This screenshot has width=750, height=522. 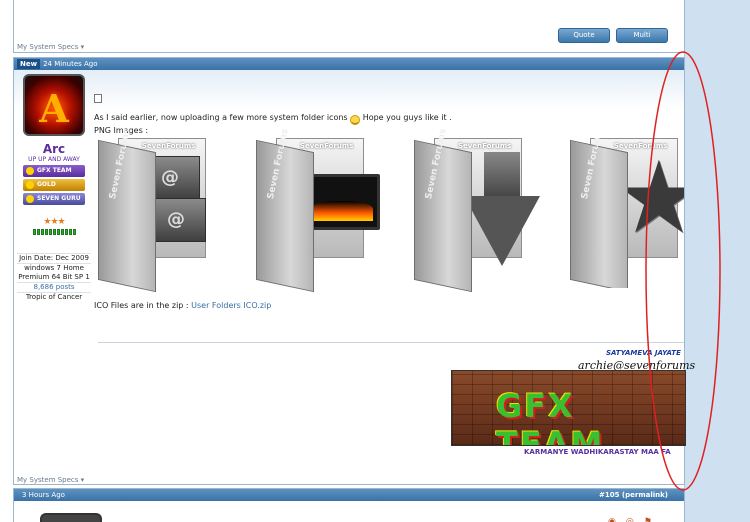 What do you see at coordinates (349, 505) in the screenshot?
I see `next-post: 3 Hours Ago #105 (permalink) ◉◎⚑` at bounding box center [349, 505].